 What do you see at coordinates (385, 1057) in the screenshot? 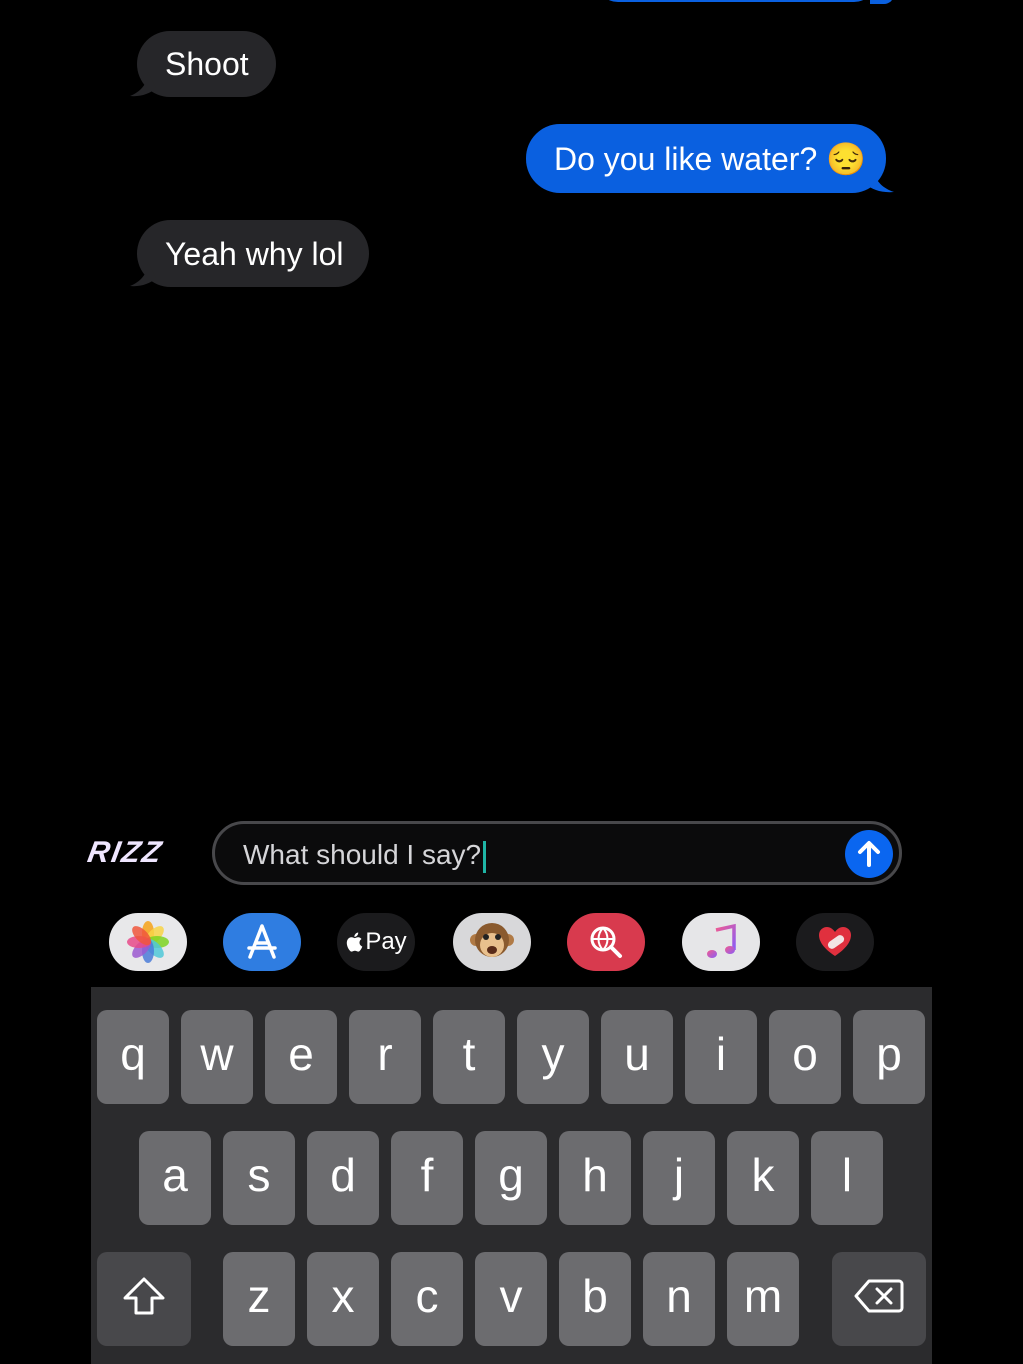
I see `key-r: r` at bounding box center [385, 1057].